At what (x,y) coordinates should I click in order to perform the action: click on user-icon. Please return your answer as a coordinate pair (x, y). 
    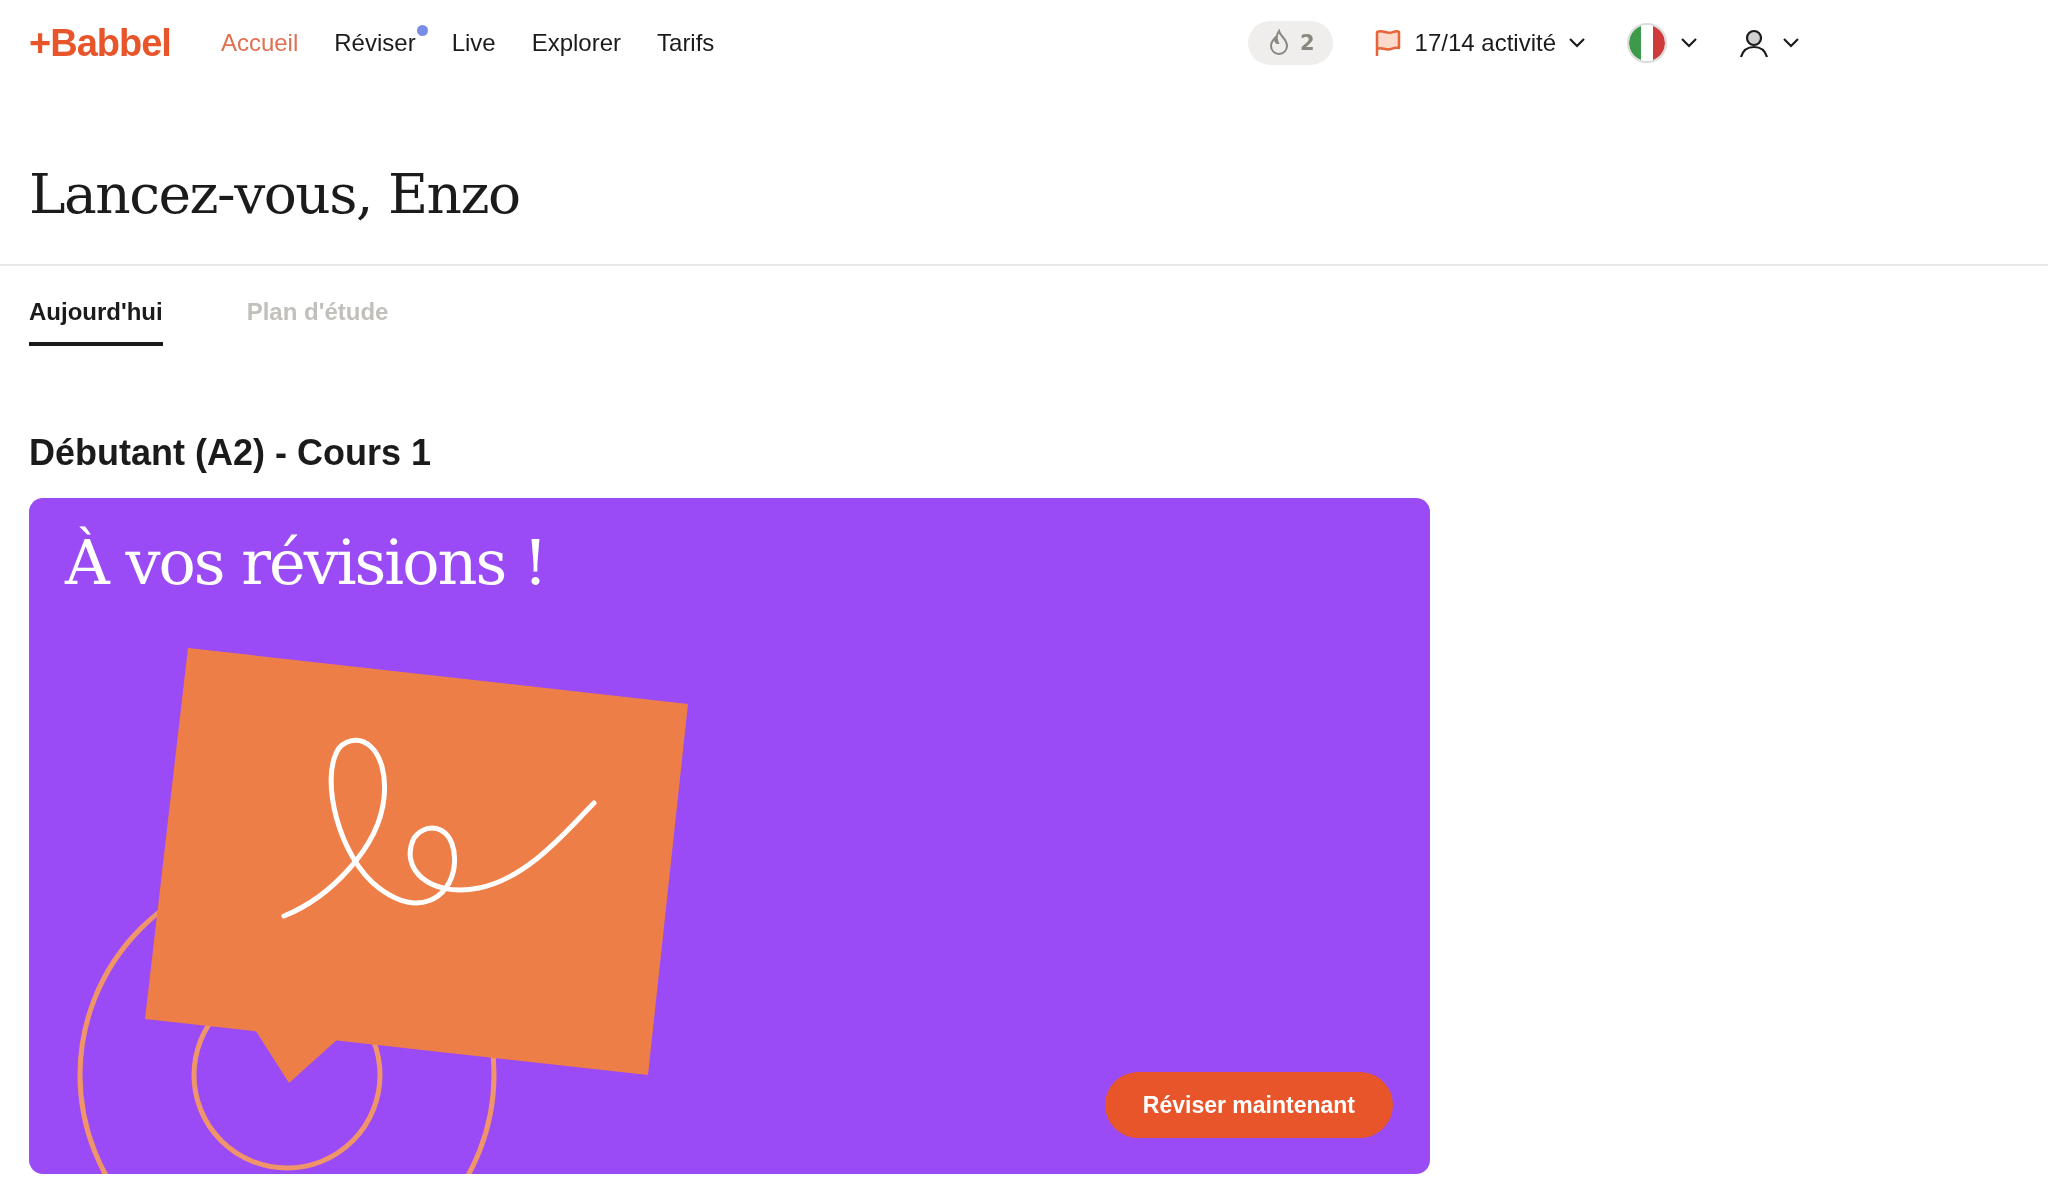
    Looking at the image, I should click on (1754, 43).